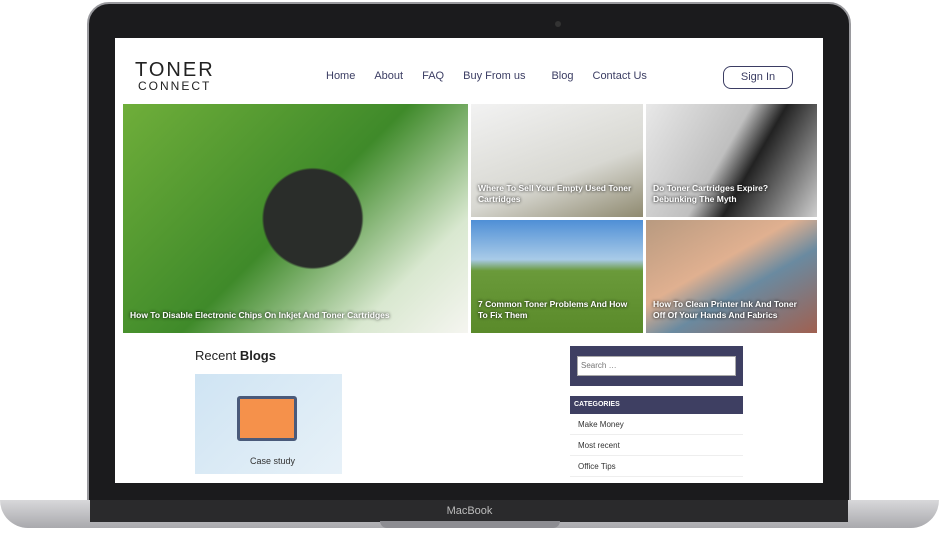 This screenshot has height=543, width=939. I want to click on blog-thumbnail: Case study, so click(268, 424).